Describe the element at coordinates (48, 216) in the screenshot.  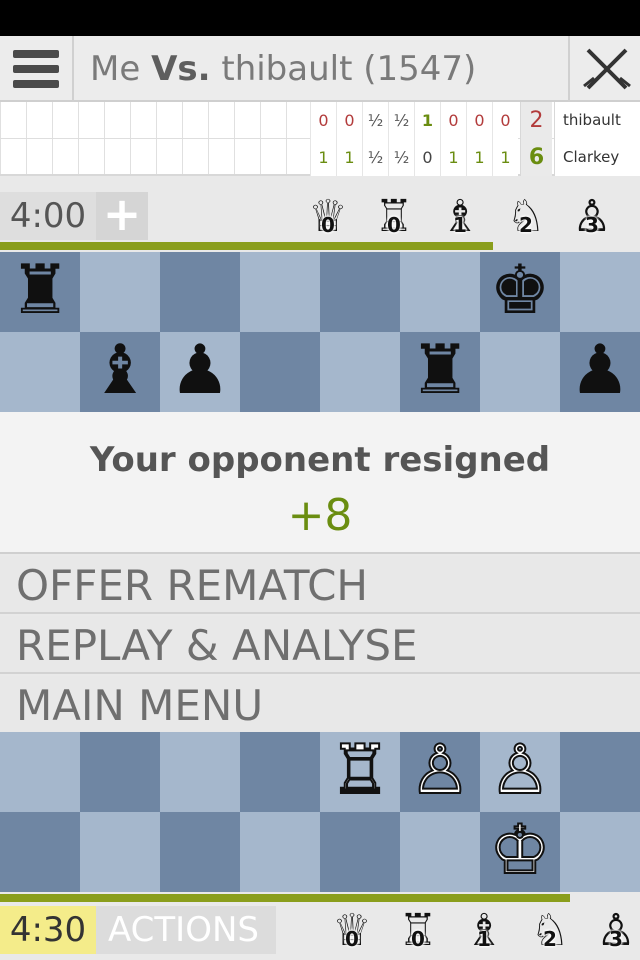
I see `opponent-clock: 4:00` at that location.